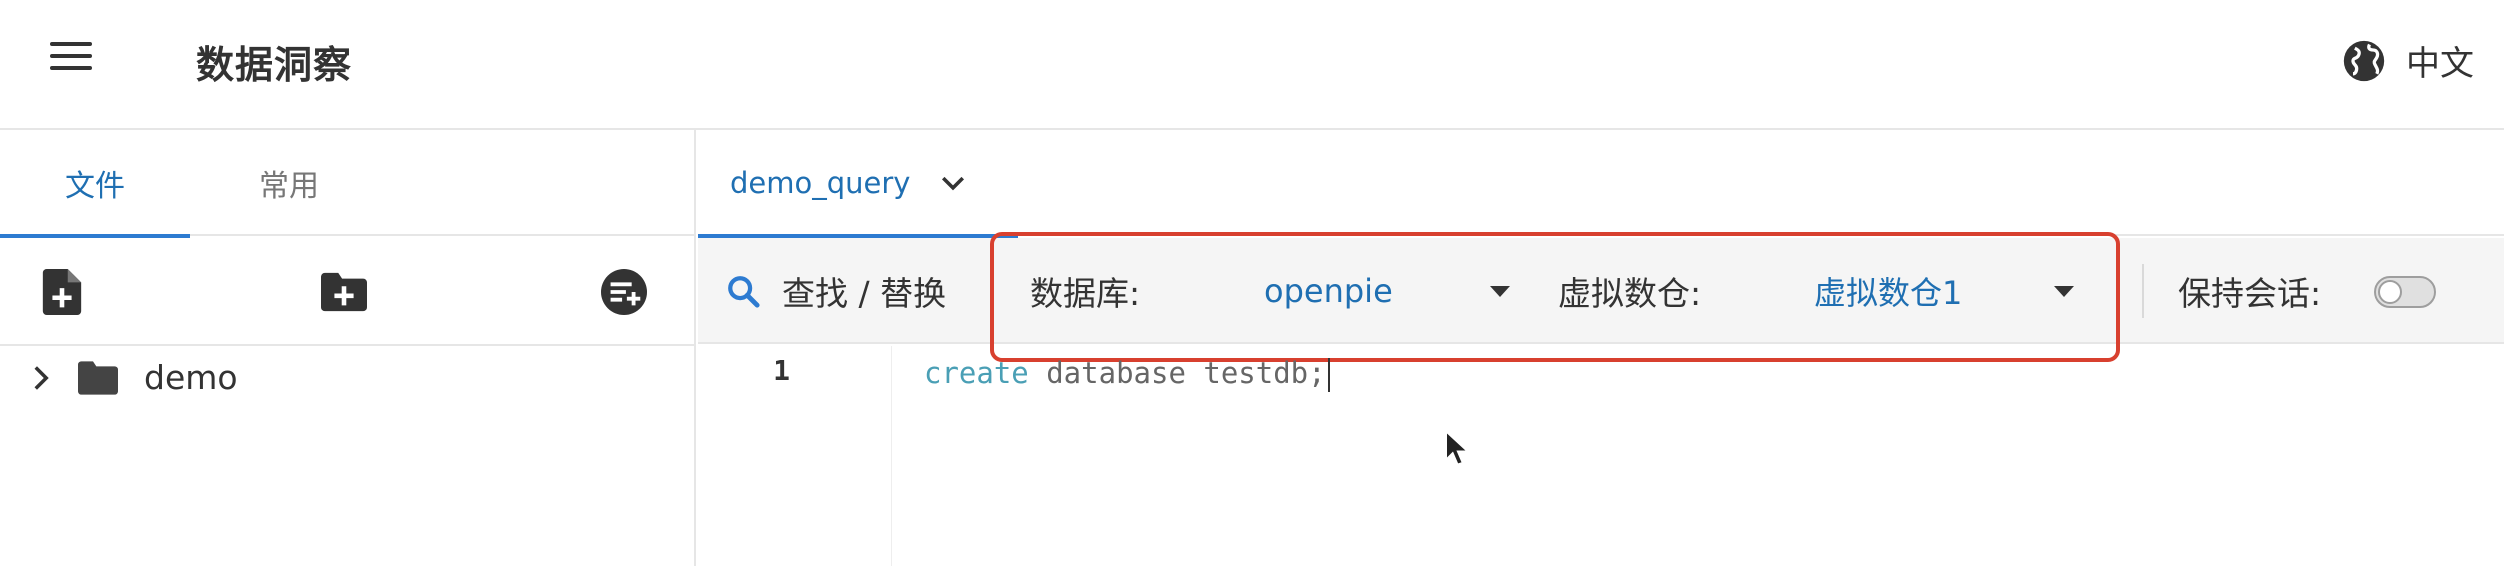 This screenshot has height=566, width=2504. I want to click on find-replace-label: 查找 / 替换, so click(864, 293).